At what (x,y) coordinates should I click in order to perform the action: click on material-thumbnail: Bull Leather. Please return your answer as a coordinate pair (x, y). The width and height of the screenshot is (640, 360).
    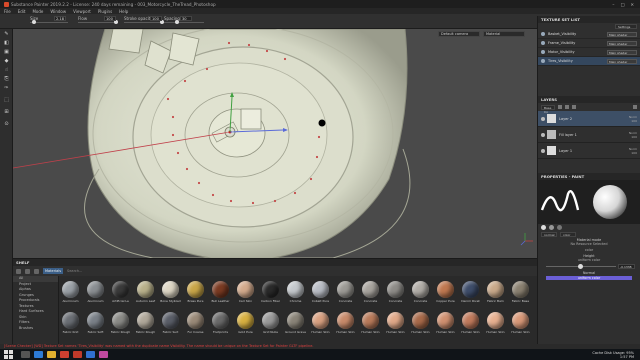
    Looking at the image, I should click on (220, 295).